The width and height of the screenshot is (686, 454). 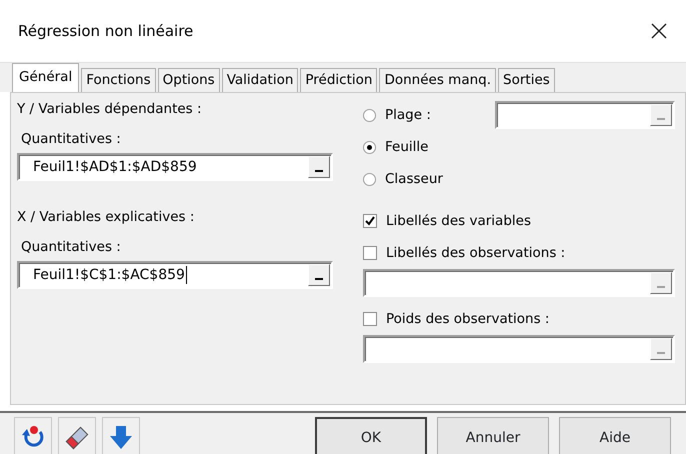 I want to click on checkbox-label: Poids des observations :, so click(x=468, y=319).